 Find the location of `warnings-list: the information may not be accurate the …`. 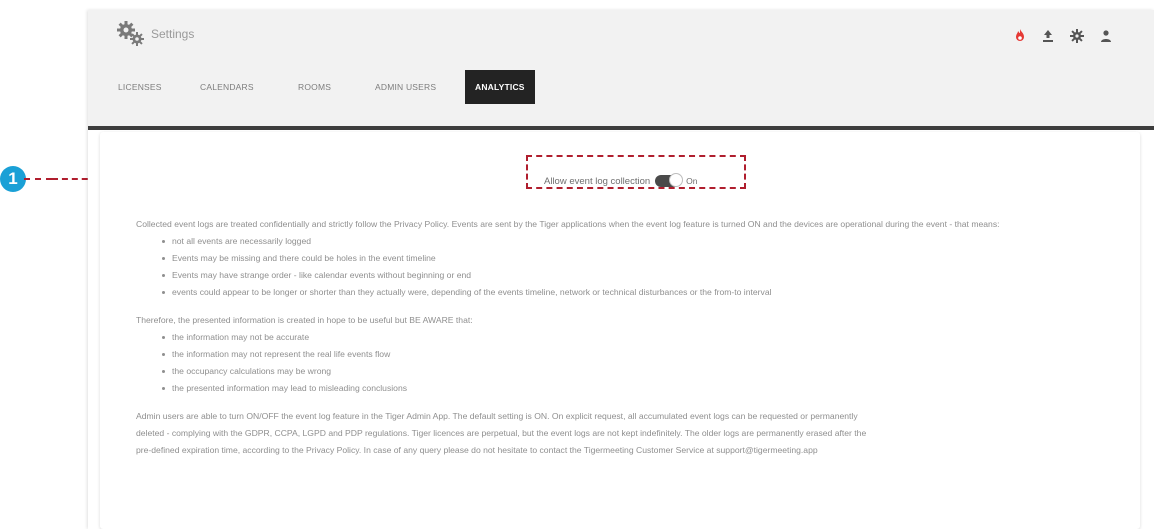

warnings-list: the information may not be accurate the … is located at coordinates (631, 363).